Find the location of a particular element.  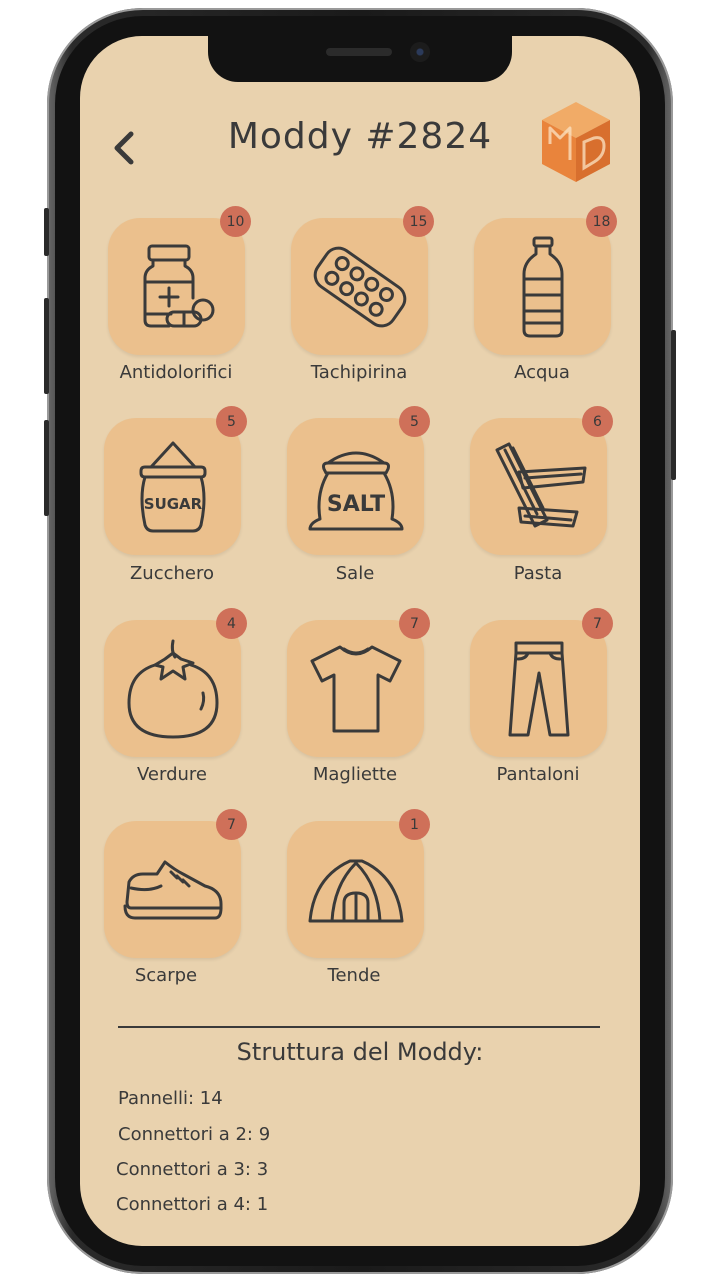

pill-blister-icon is located at coordinates (359, 286).